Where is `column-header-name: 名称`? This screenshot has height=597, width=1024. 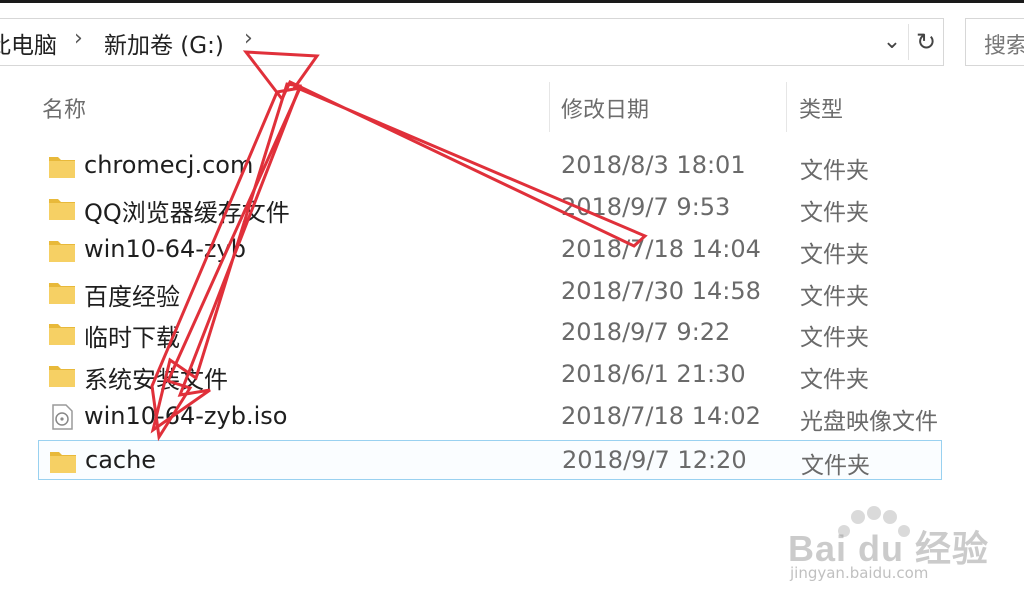
column-header-name: 名称 is located at coordinates (64, 108).